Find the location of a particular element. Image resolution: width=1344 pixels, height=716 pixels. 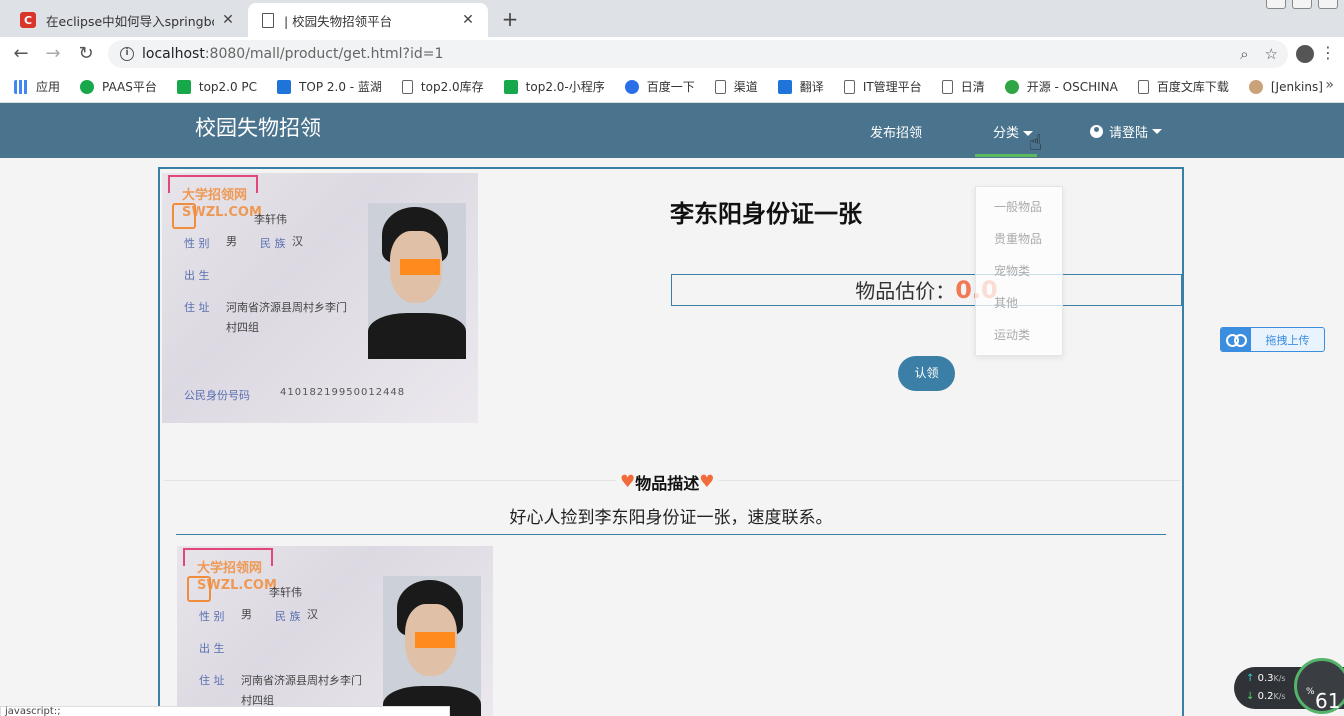

browser-menu-icon: ⋮ is located at coordinates (1328, 52).